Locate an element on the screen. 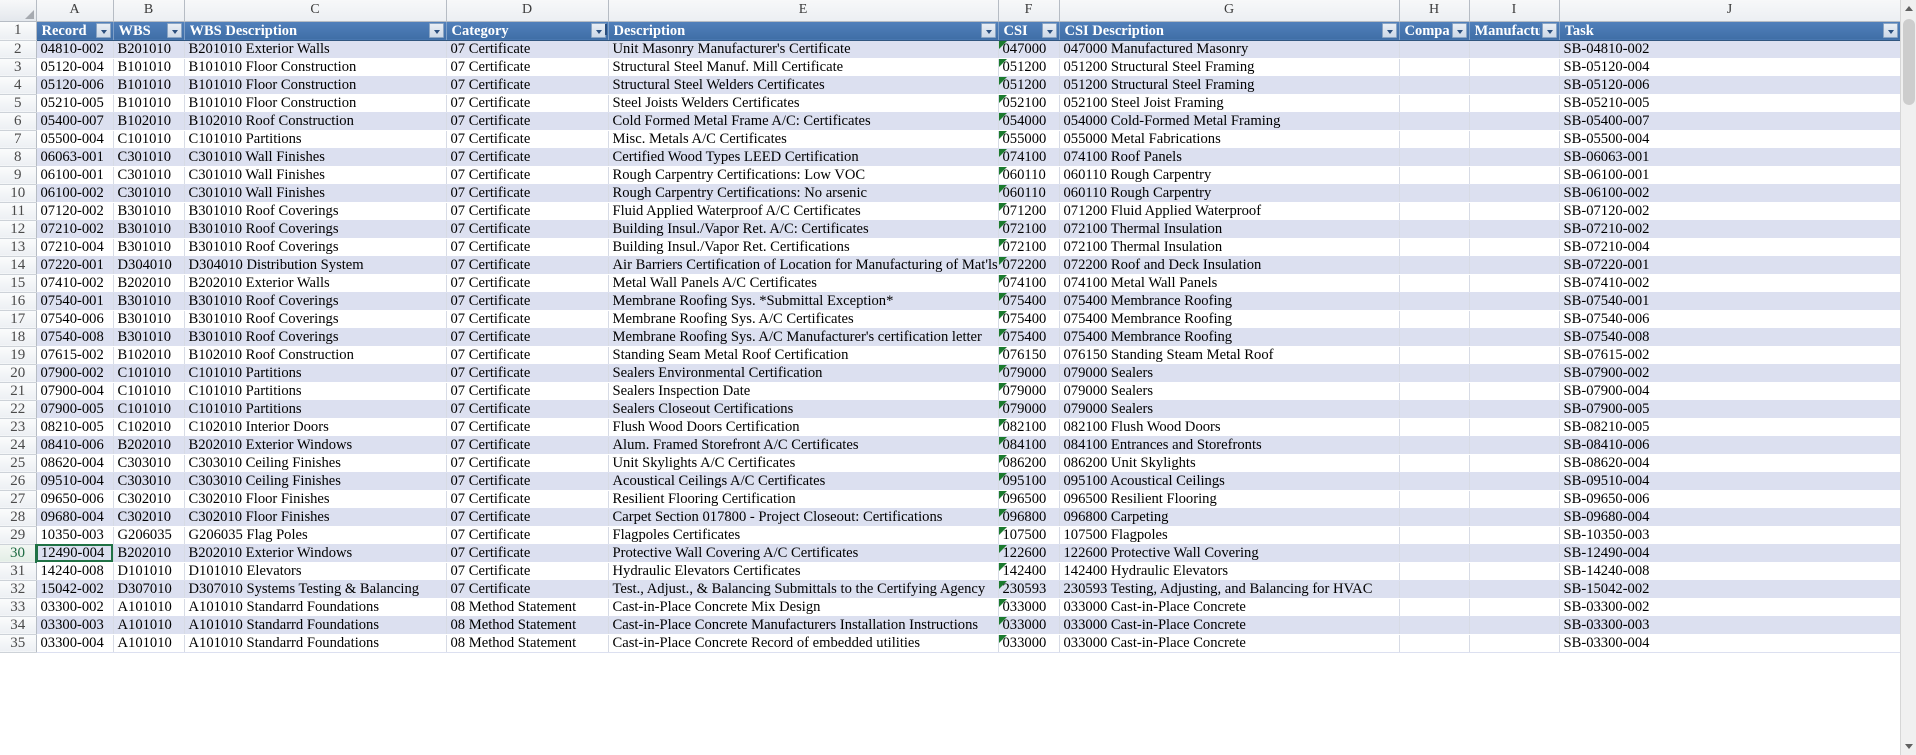 The width and height of the screenshot is (1916, 755). cell-csi: 052100 is located at coordinates (1029, 103).